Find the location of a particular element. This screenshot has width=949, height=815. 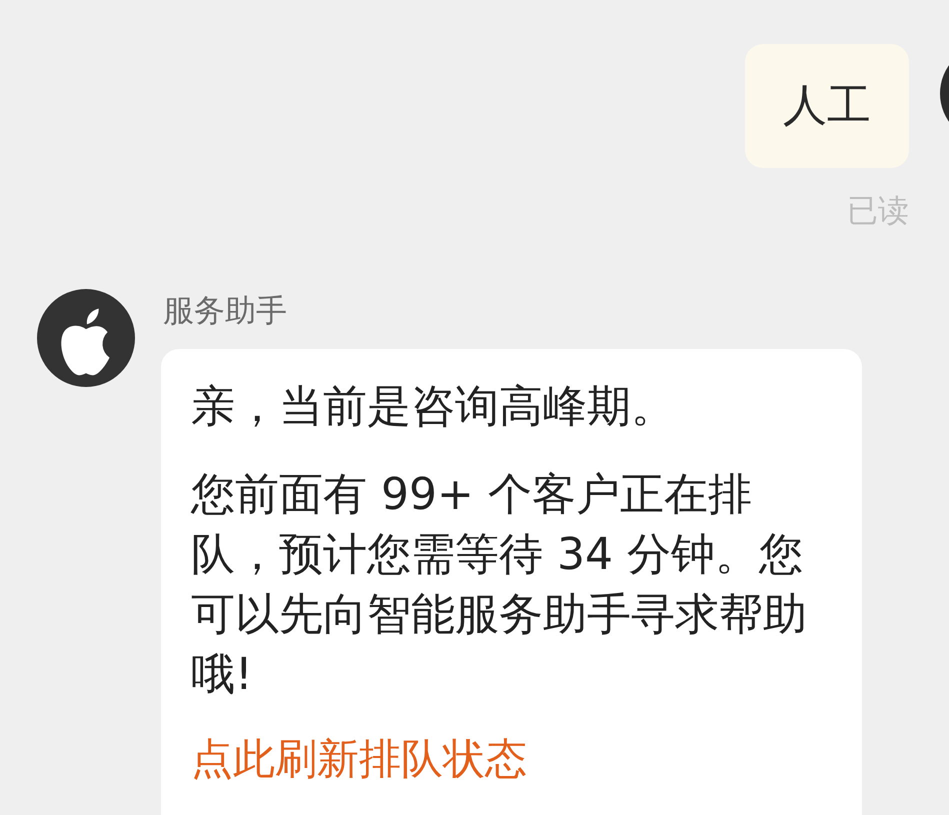

sender-name: 服务助手 is located at coordinates (225, 311).